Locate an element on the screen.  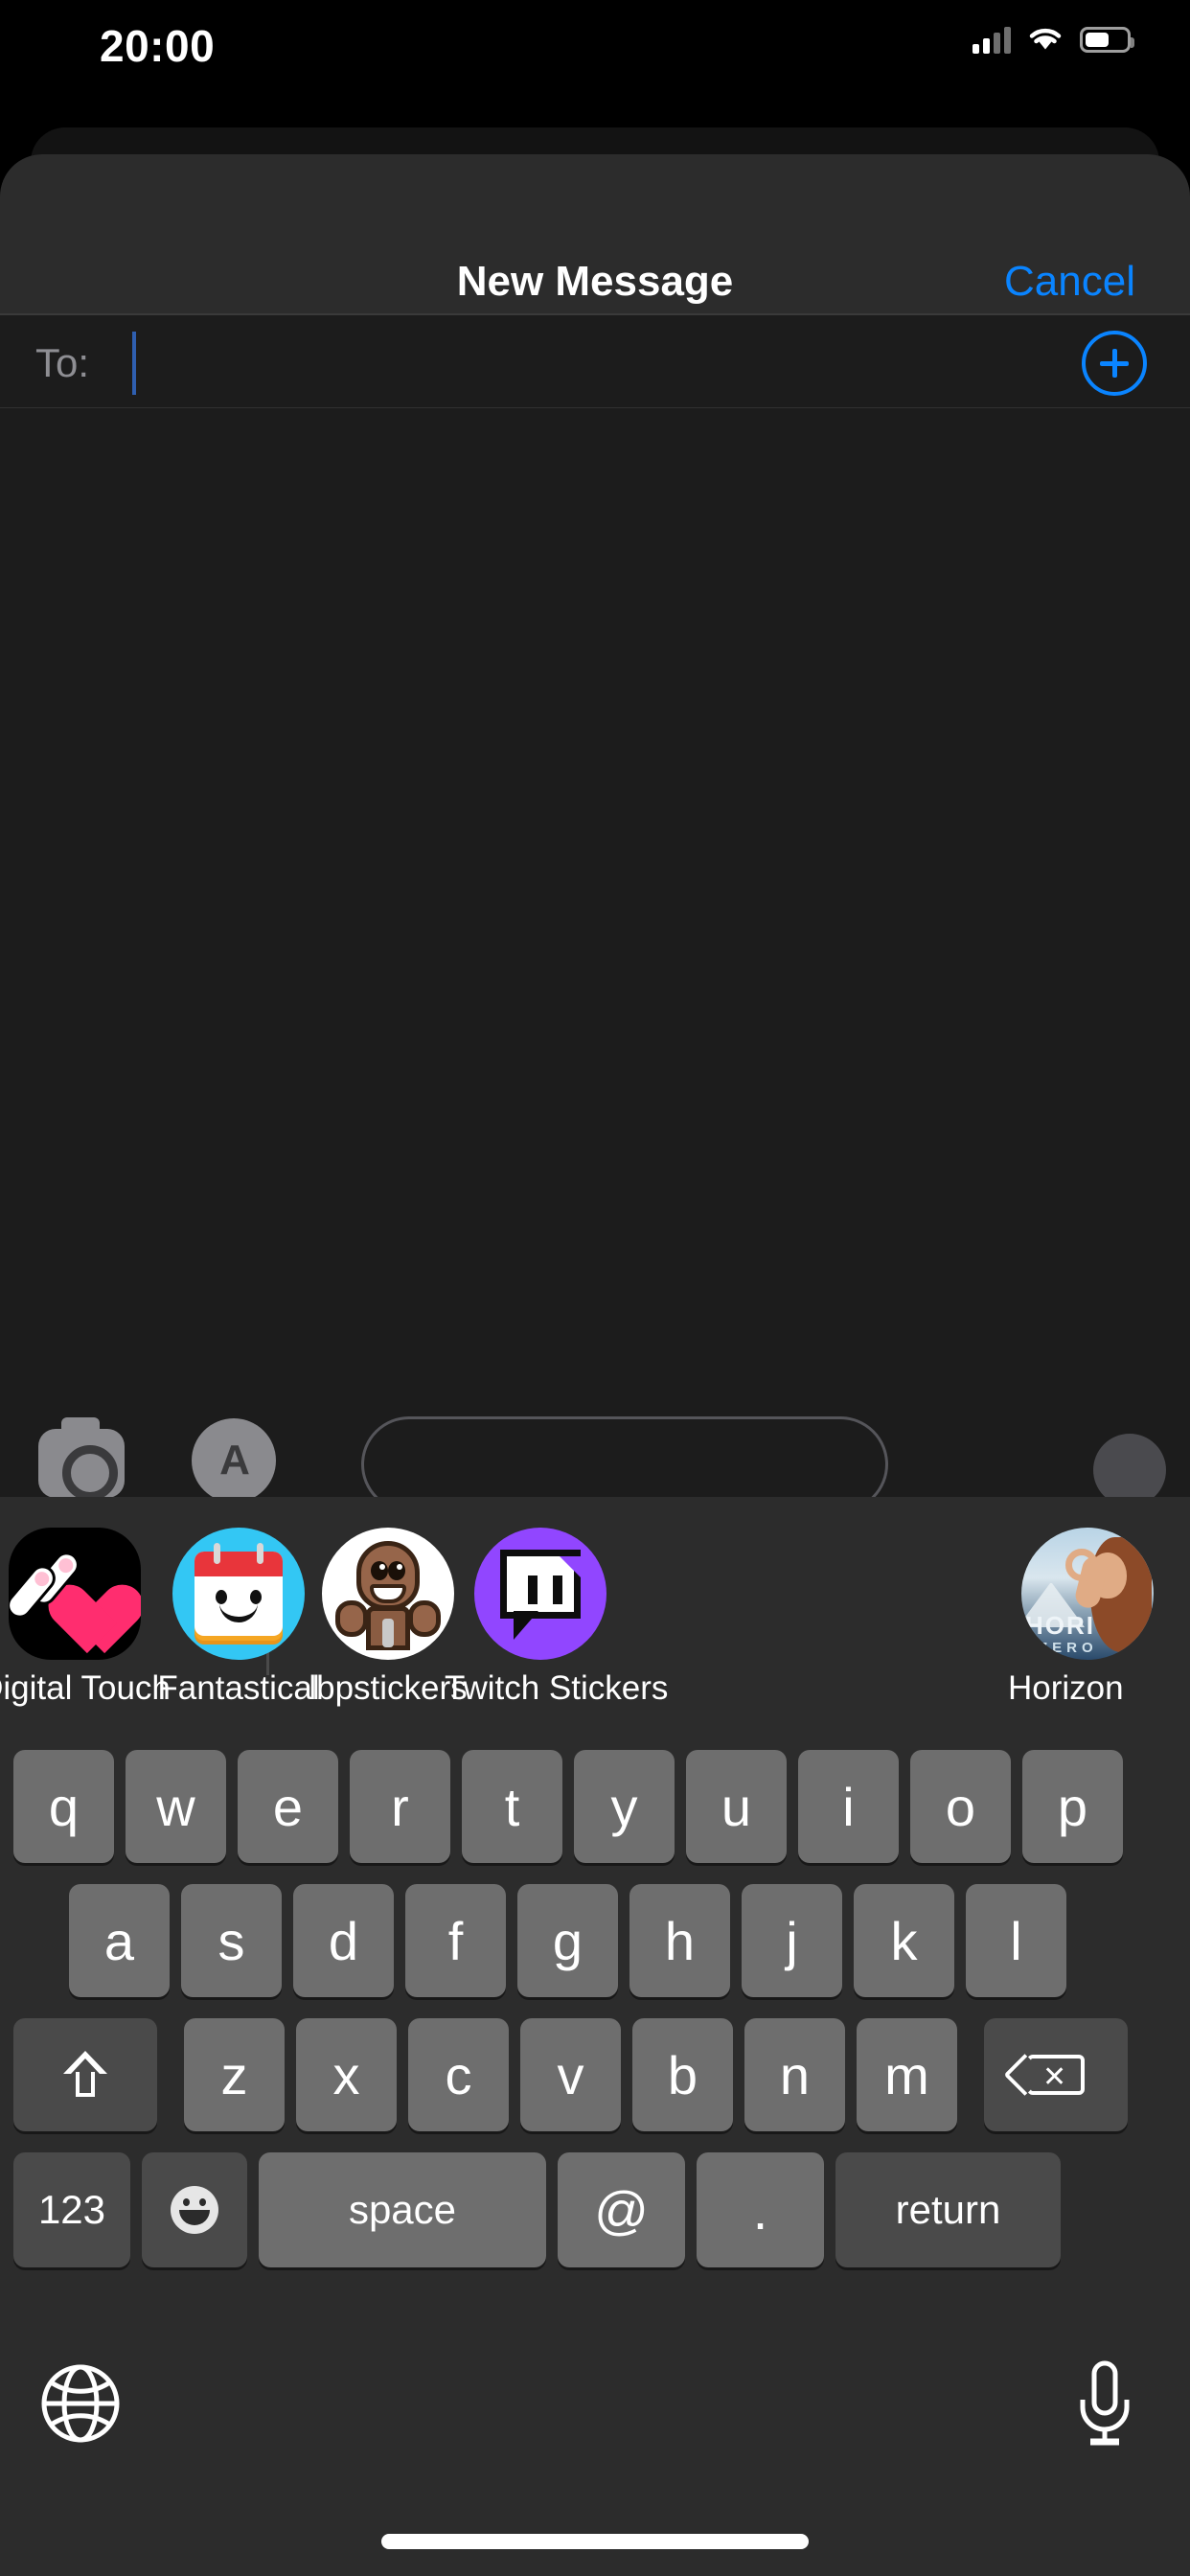
battery-icon is located at coordinates (1107, 39).